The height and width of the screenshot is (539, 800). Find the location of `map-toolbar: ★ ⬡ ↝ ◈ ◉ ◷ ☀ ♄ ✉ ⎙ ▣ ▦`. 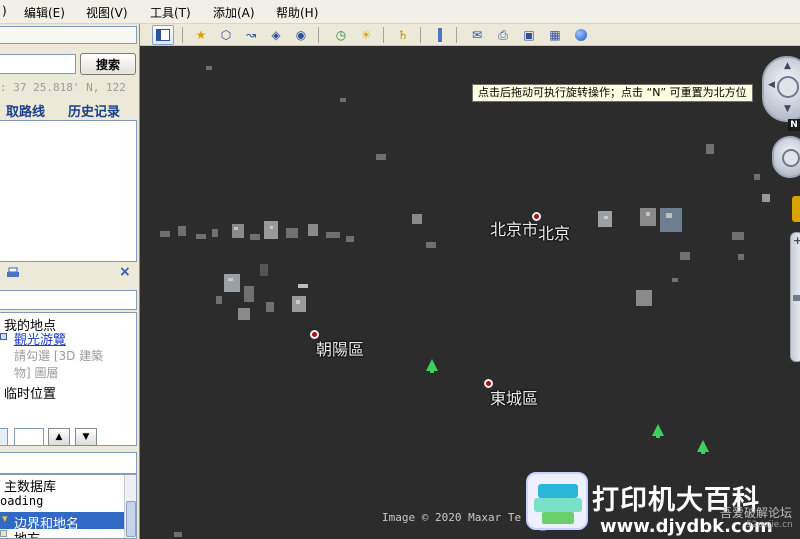

map-toolbar: ★ ⬡ ↝ ◈ ◉ ◷ ☀ ♄ ✉ ⎙ ▣ ▦ is located at coordinates (470, 35).